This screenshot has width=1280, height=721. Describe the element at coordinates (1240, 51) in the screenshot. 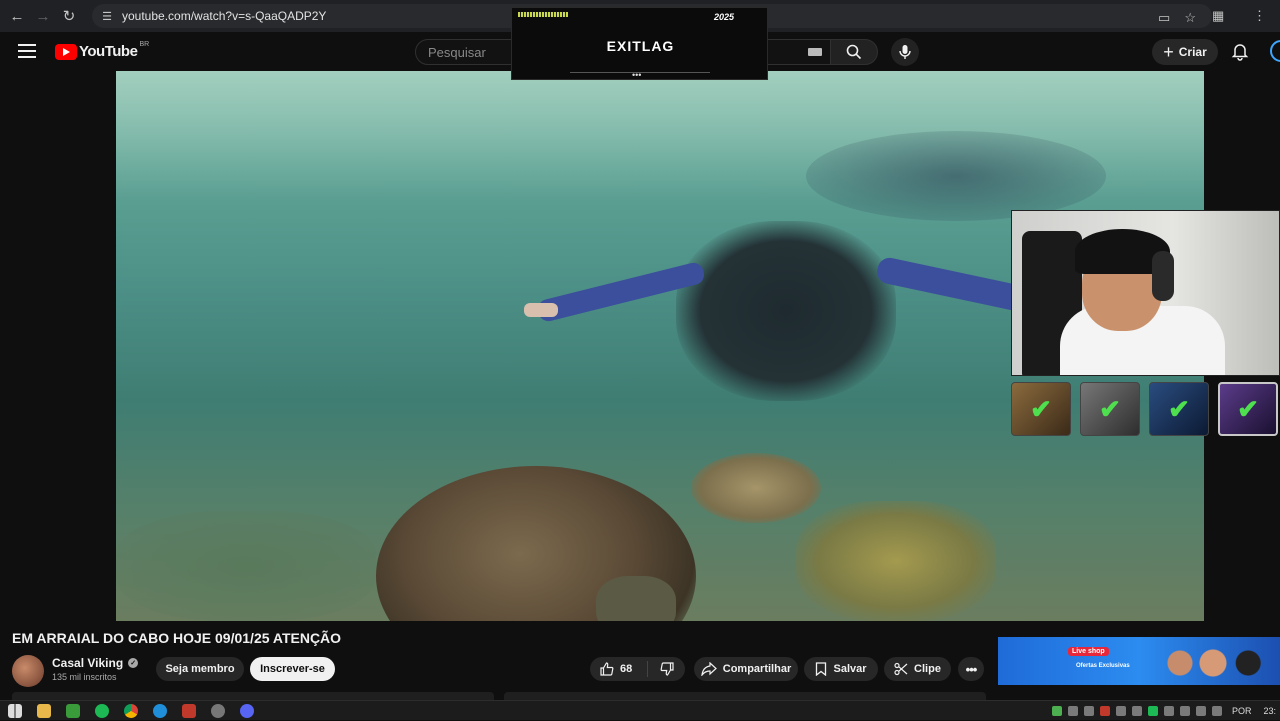

I see `notifications-bell-icon` at that location.